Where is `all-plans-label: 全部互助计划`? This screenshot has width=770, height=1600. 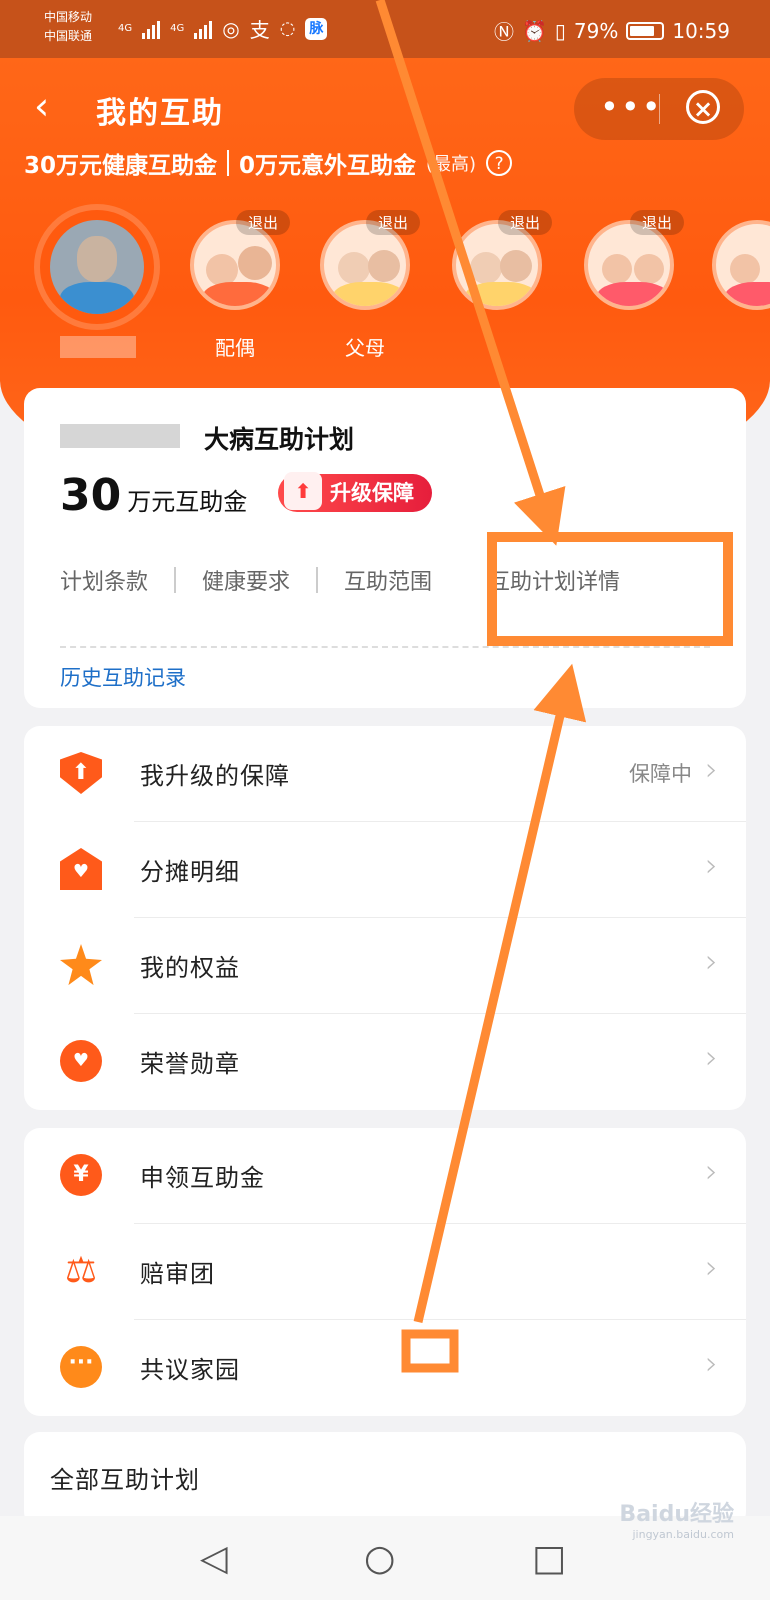 all-plans-label: 全部互助计划 is located at coordinates (125, 1480).